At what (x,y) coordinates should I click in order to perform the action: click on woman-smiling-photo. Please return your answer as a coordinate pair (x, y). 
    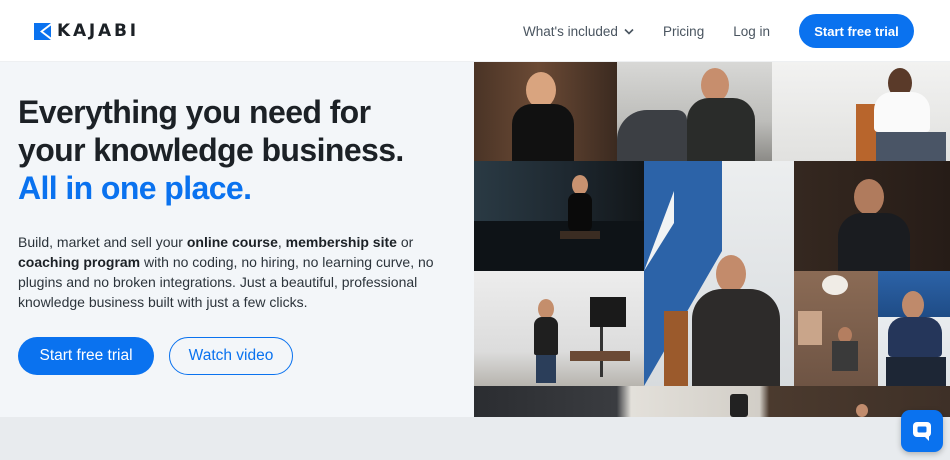
    Looking at the image, I should click on (545, 111).